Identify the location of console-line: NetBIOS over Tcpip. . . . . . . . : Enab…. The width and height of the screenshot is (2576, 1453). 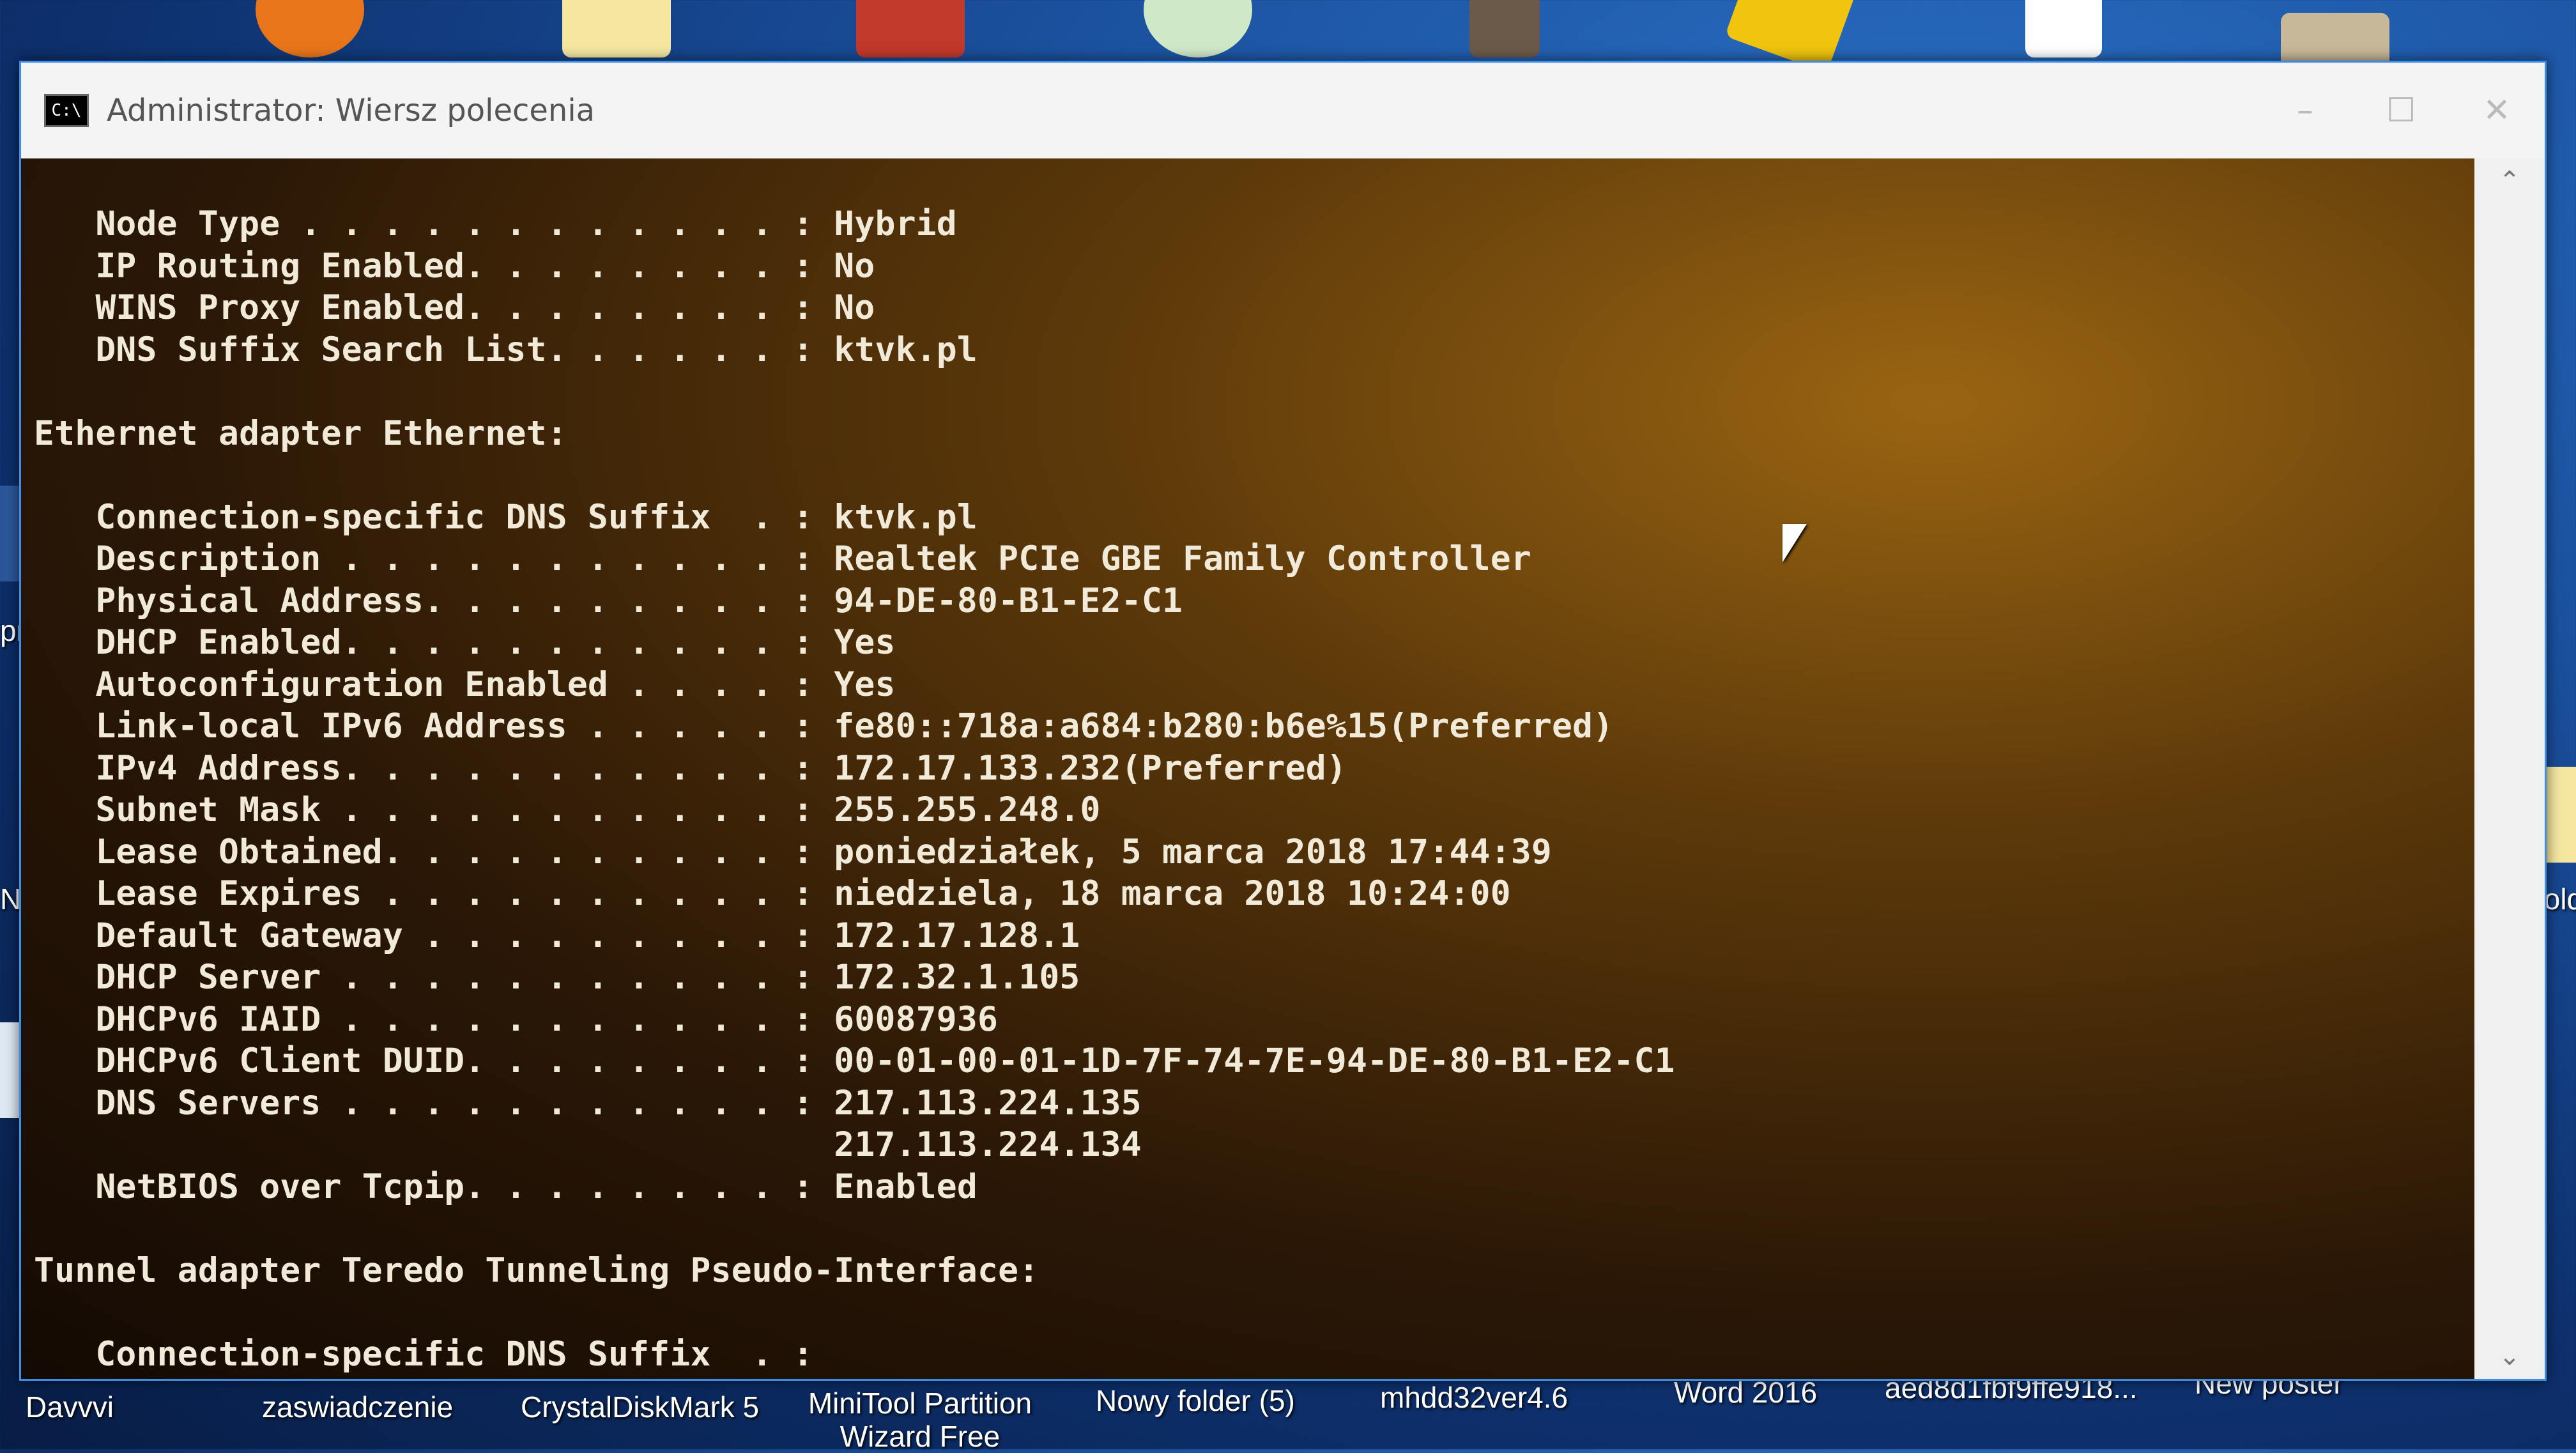
(536, 1186).